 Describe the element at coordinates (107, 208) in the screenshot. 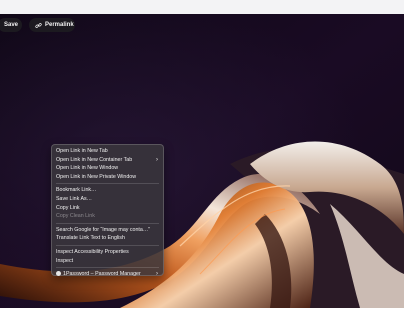

I see `menu-item-copy-link: Copy Link` at that location.